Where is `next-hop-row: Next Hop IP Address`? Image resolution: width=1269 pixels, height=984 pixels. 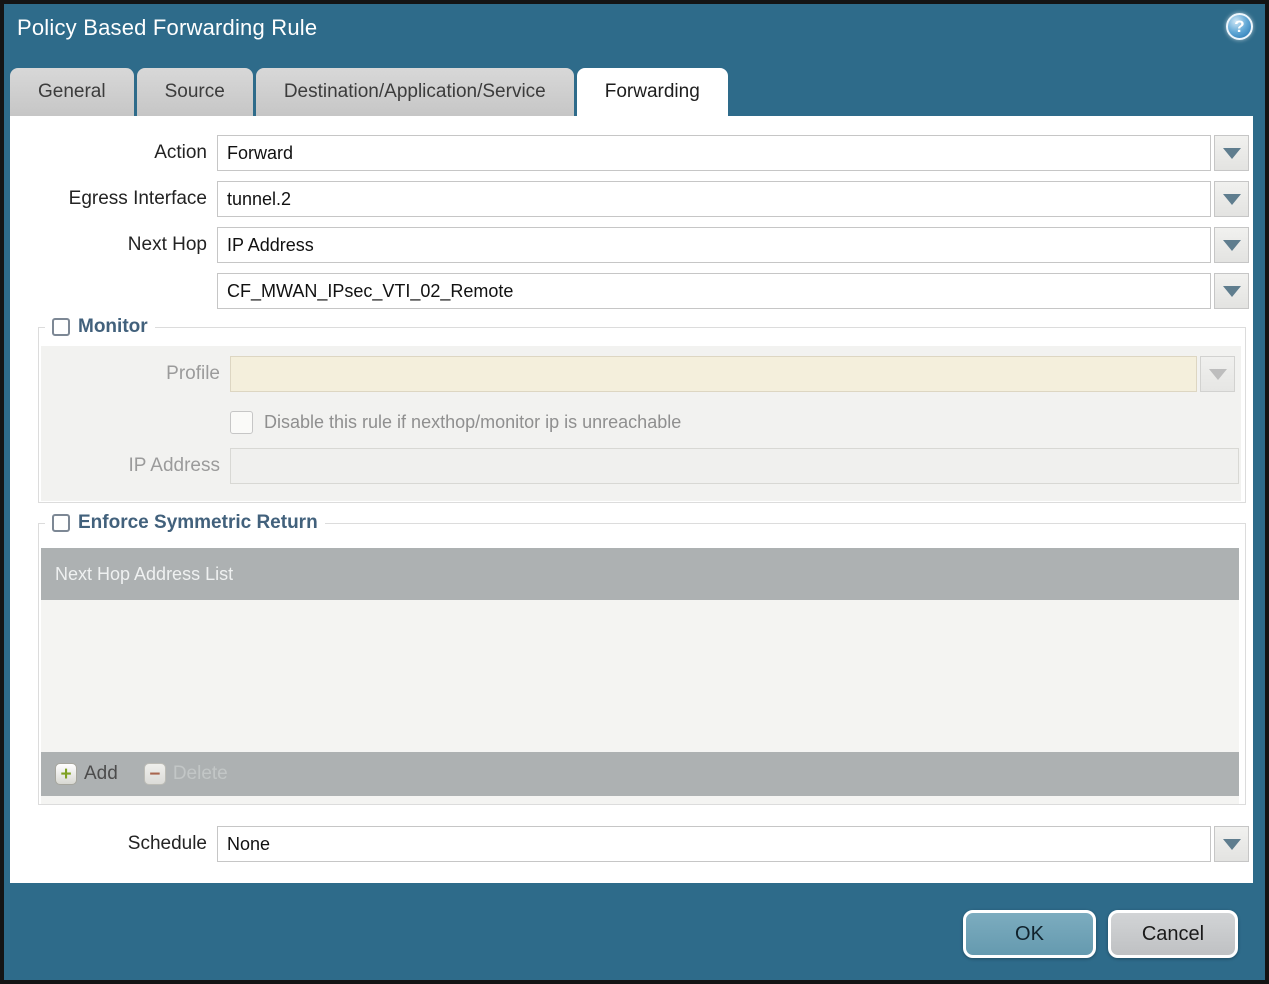 next-hop-row: Next Hop IP Address is located at coordinates (629, 245).